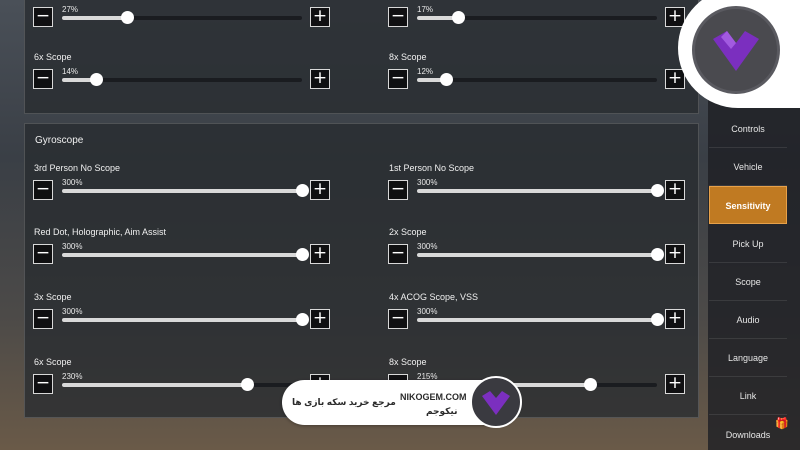 The width and height of the screenshot is (800, 450). I want to click on sidebar-item-link: Link, so click(748, 396).